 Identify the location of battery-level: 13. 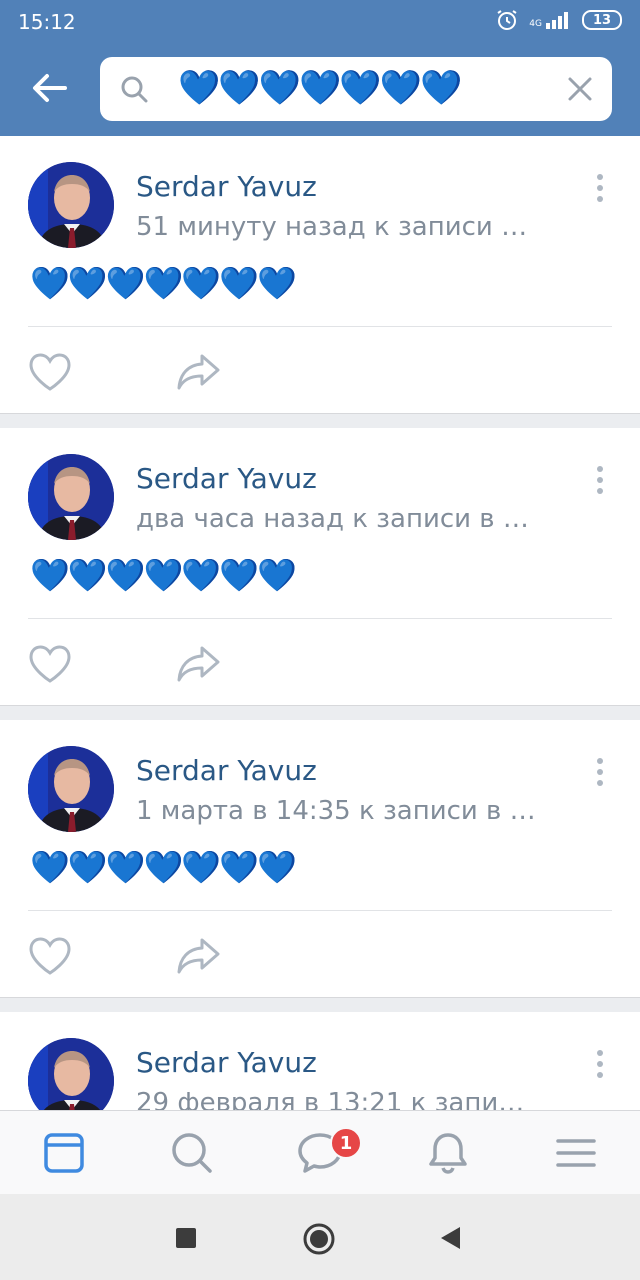
(602, 20).